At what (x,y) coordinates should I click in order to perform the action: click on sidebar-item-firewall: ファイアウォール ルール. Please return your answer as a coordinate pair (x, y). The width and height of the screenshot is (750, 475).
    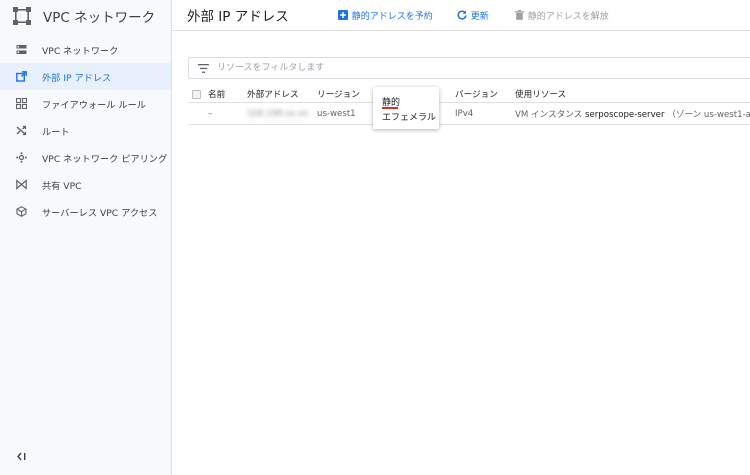
    Looking at the image, I should click on (85, 103).